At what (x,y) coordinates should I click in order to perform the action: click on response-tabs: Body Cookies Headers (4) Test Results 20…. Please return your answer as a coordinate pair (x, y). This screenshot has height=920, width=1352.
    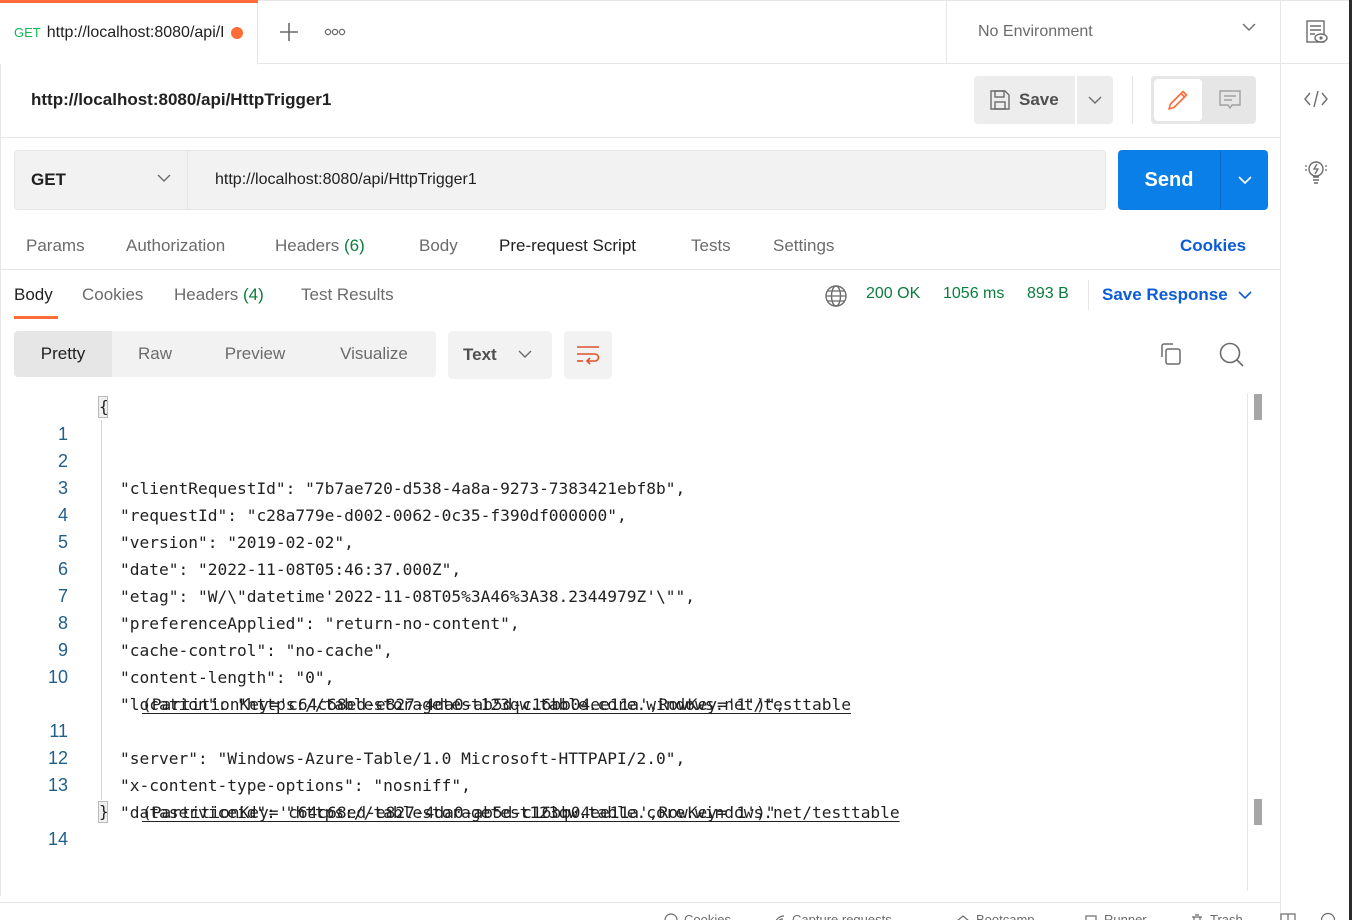
    Looking at the image, I should click on (640, 295).